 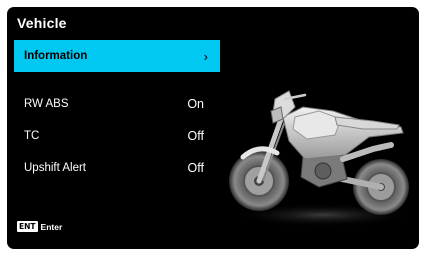 What do you see at coordinates (195, 104) in the screenshot?
I see `menu-item-value: On` at bounding box center [195, 104].